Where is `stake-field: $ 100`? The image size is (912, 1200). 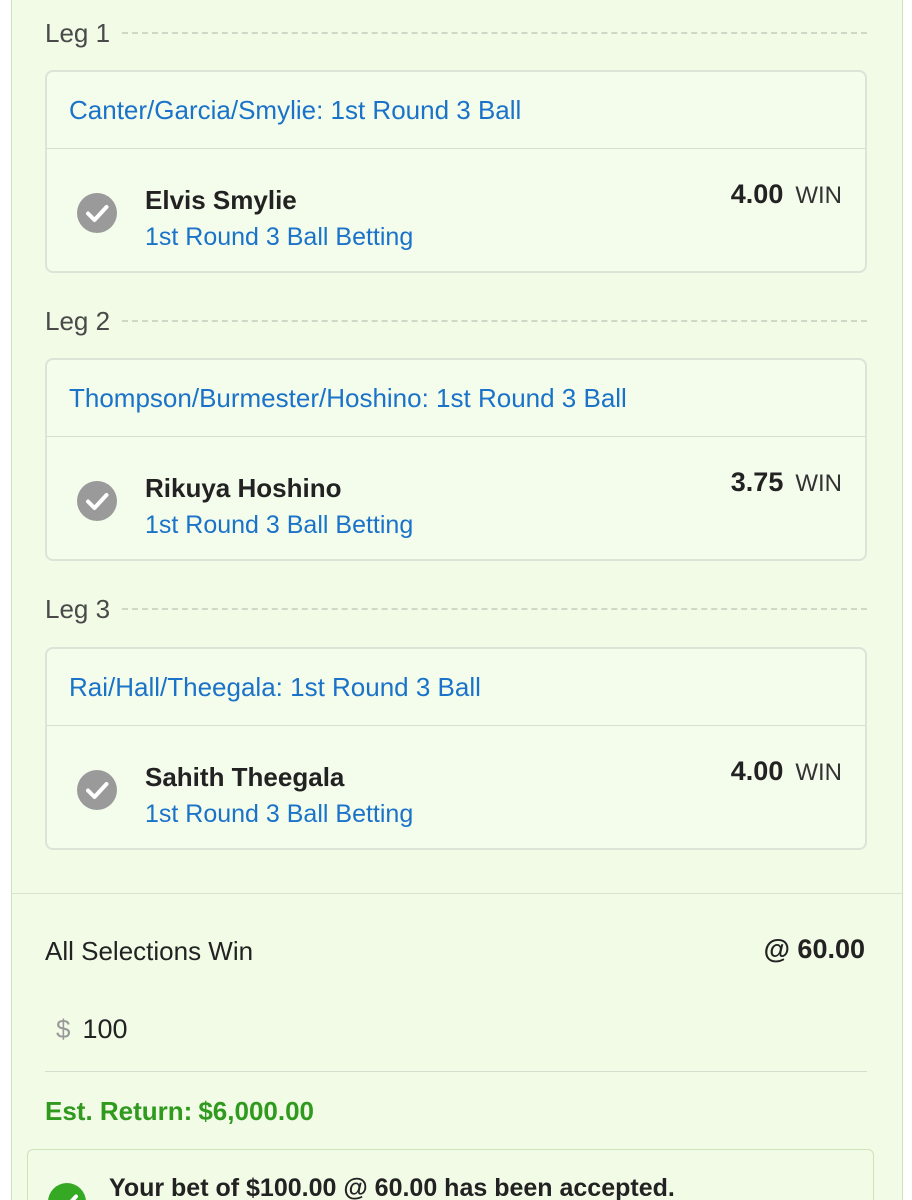 stake-field: $ 100 is located at coordinates (86, 1029).